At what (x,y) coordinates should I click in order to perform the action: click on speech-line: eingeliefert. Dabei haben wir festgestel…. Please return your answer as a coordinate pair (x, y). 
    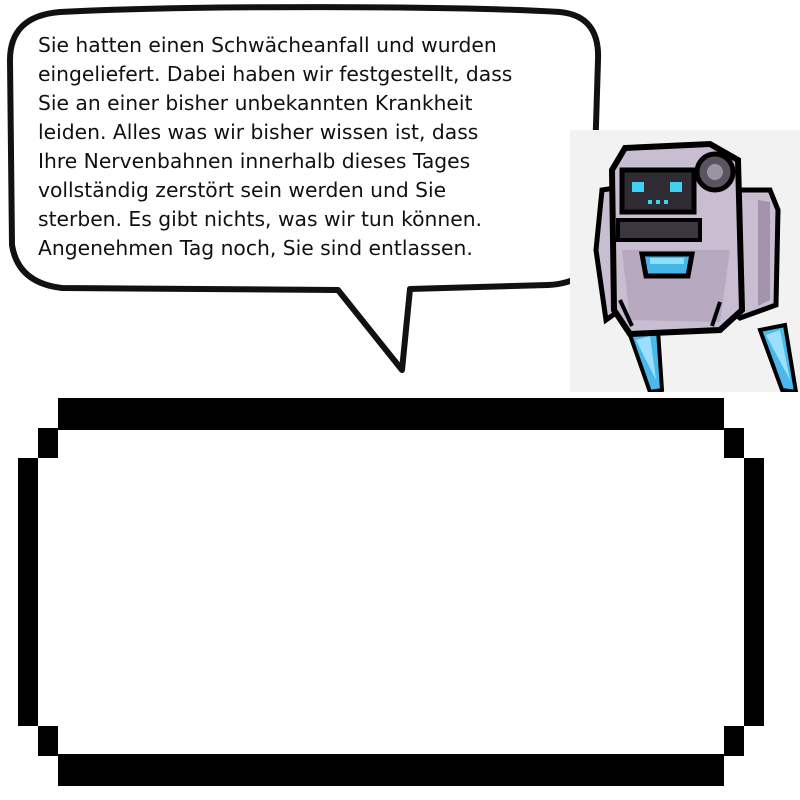
    Looking at the image, I should click on (275, 74).